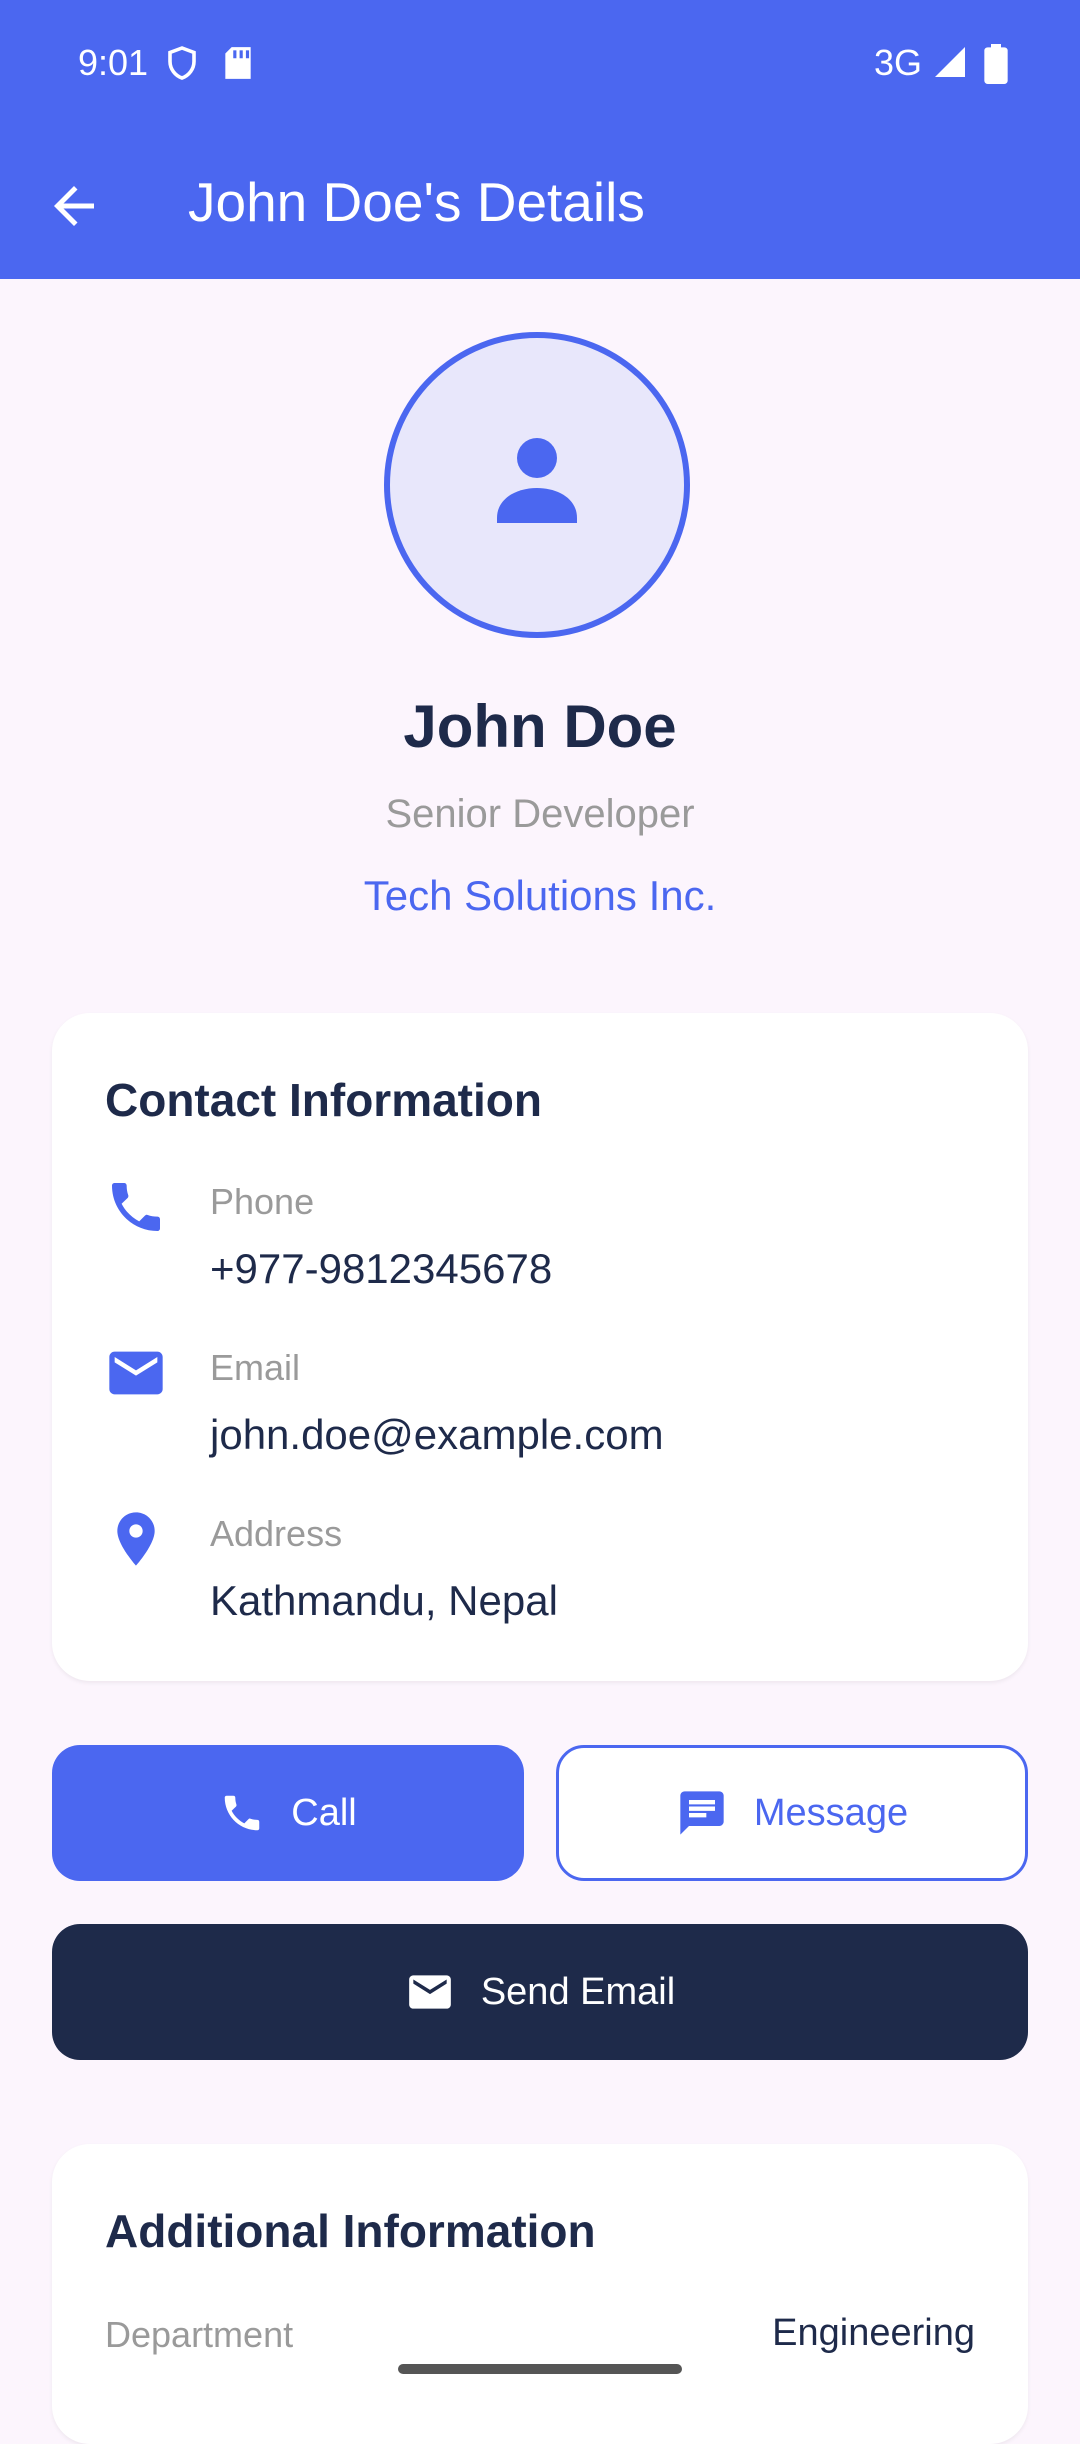 Image resolution: width=1080 pixels, height=2444 pixels. Describe the element at coordinates (437, 1435) in the screenshot. I see `email-value: john.doe@example.com` at that location.